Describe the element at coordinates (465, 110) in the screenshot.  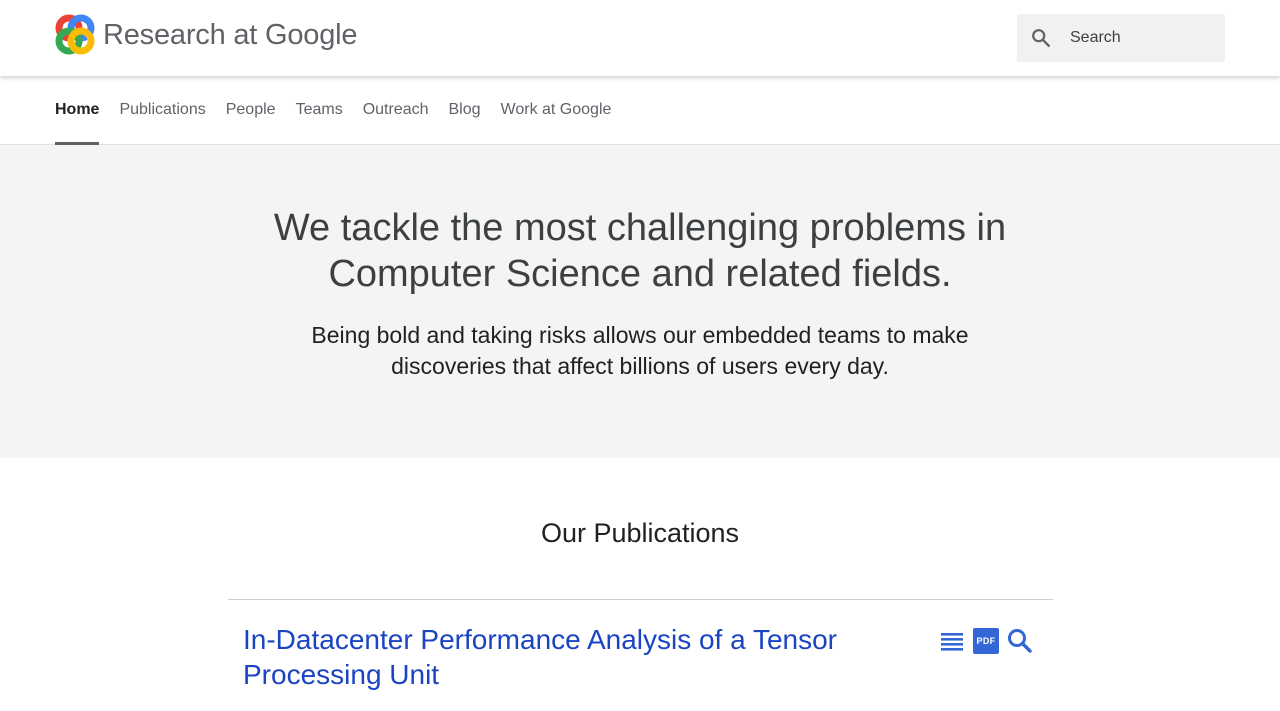
I see `nav-item-blog: Blog` at that location.